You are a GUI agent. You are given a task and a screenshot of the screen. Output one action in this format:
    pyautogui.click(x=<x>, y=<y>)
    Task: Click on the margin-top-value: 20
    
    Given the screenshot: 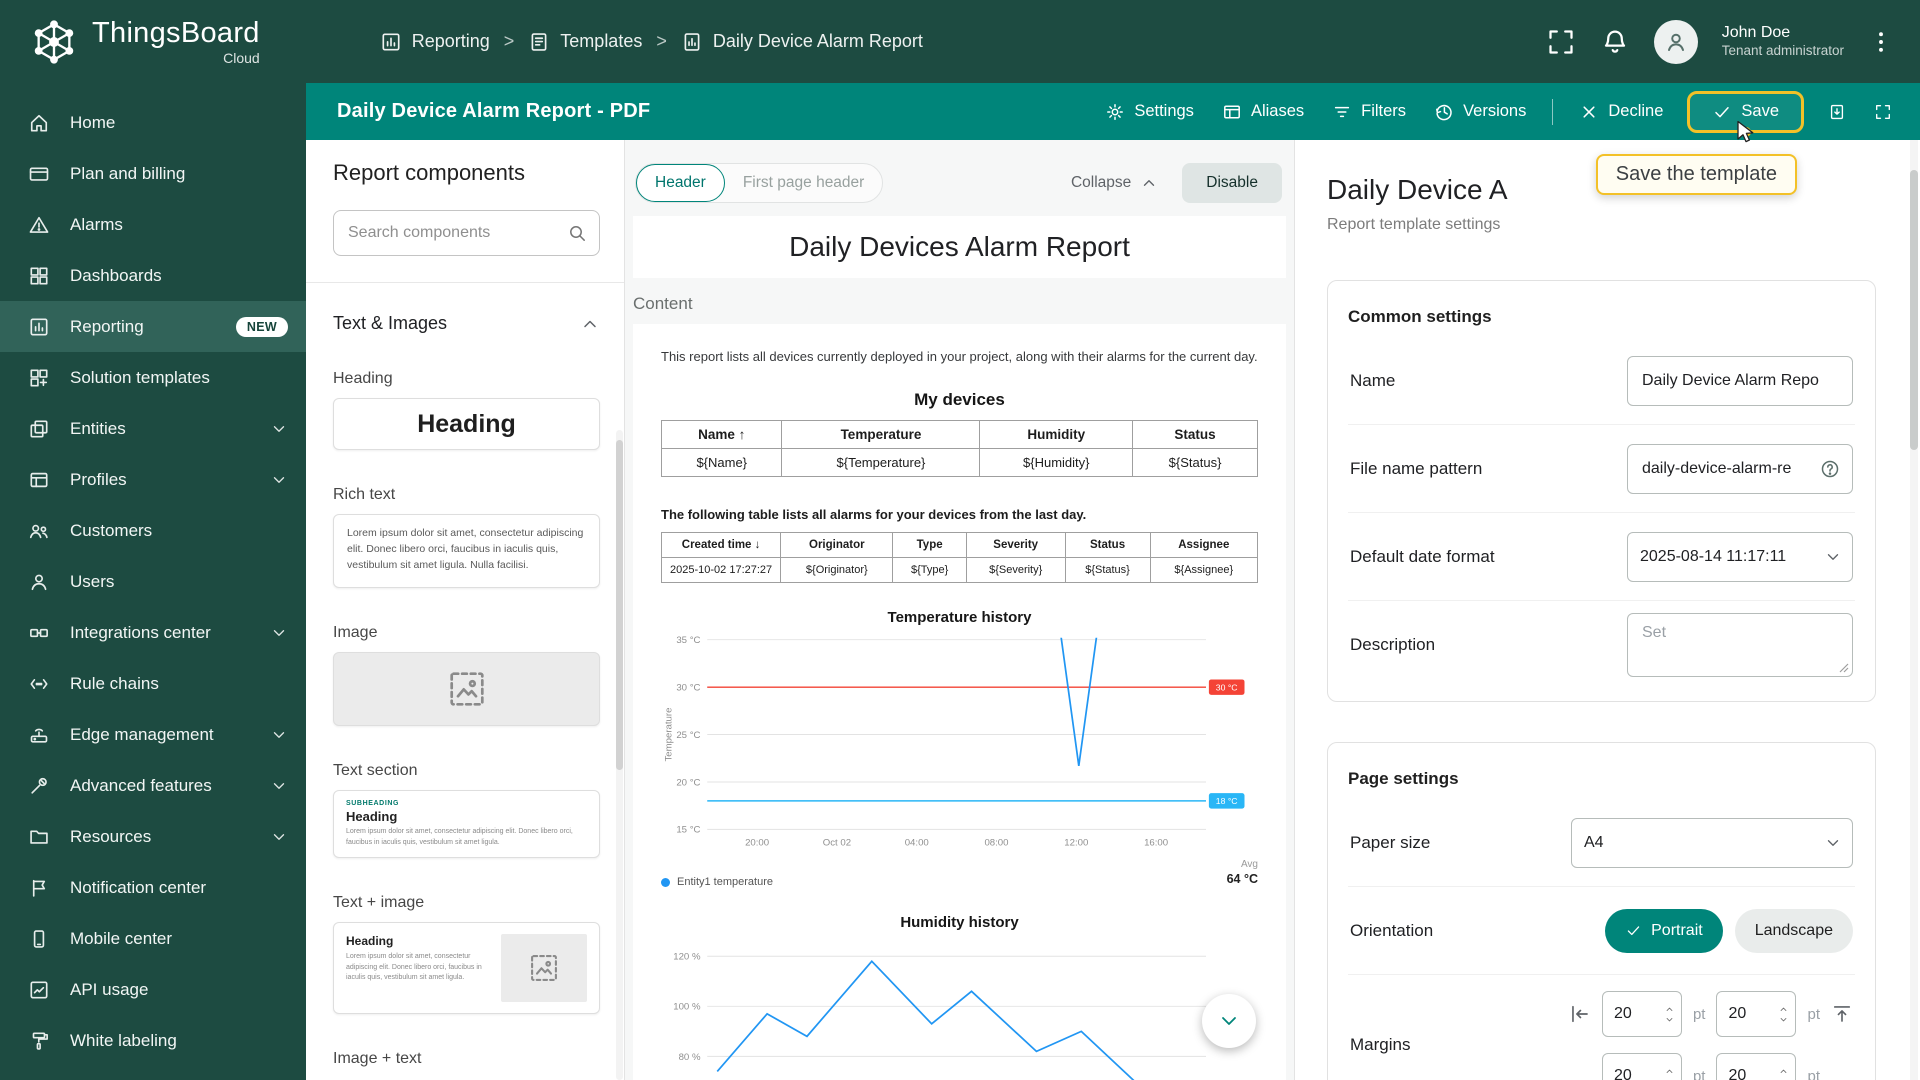 What is the action you would take?
    pyautogui.click(x=1622, y=1073)
    